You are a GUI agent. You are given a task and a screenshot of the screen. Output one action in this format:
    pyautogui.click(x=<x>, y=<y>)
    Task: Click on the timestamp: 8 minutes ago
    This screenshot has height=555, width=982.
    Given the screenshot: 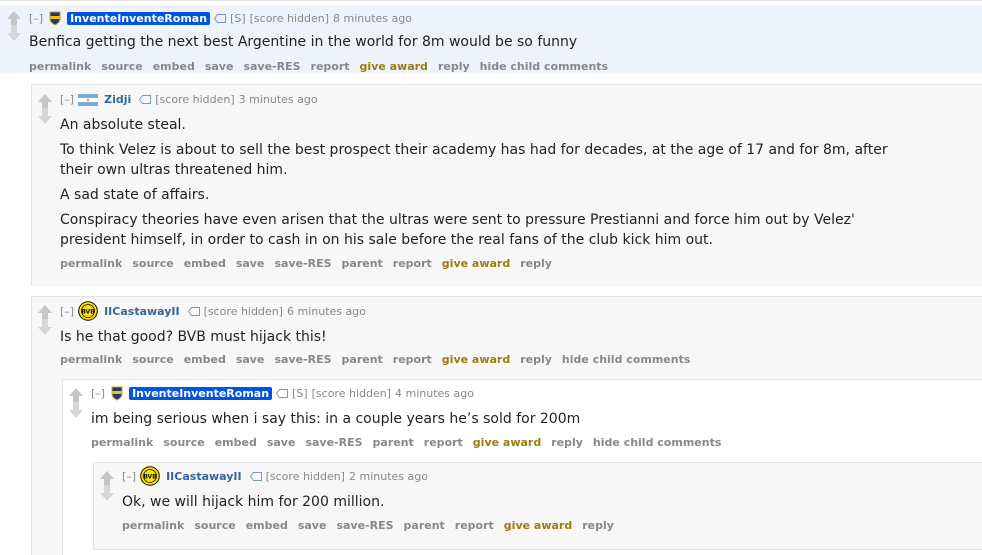 What is the action you would take?
    pyautogui.click(x=372, y=18)
    